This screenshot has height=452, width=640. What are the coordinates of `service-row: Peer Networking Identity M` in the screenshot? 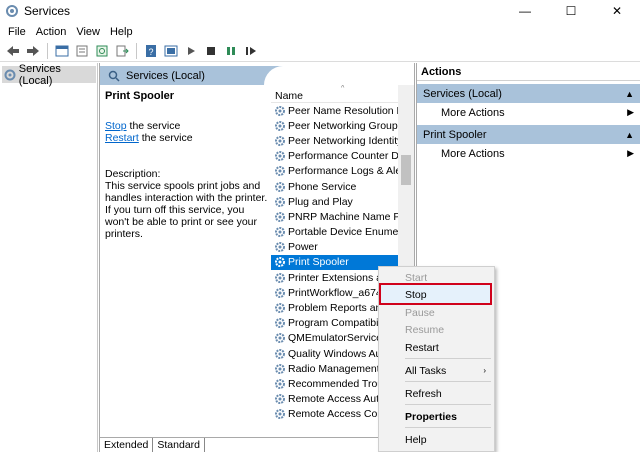 It's located at (334, 140).